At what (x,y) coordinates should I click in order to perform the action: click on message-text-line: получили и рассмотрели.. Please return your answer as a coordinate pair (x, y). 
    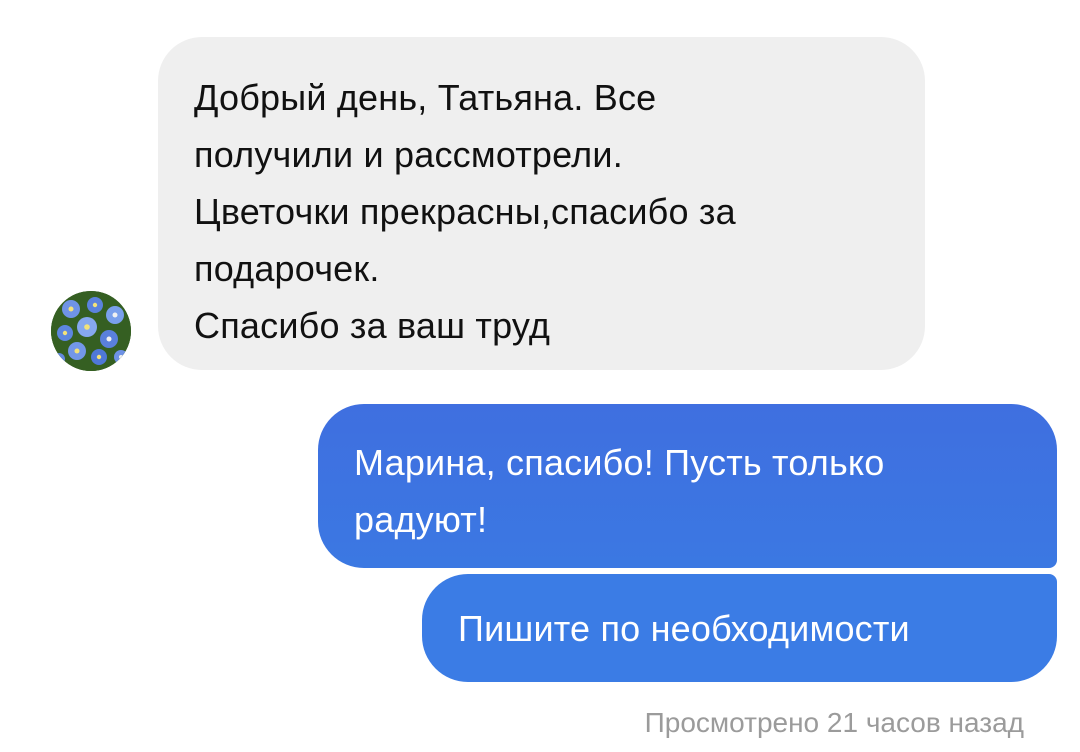
    Looking at the image, I should click on (408, 154).